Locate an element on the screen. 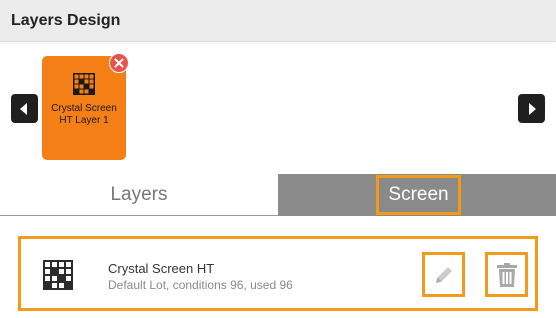  tab-screen-label: Screen is located at coordinates (418, 195).